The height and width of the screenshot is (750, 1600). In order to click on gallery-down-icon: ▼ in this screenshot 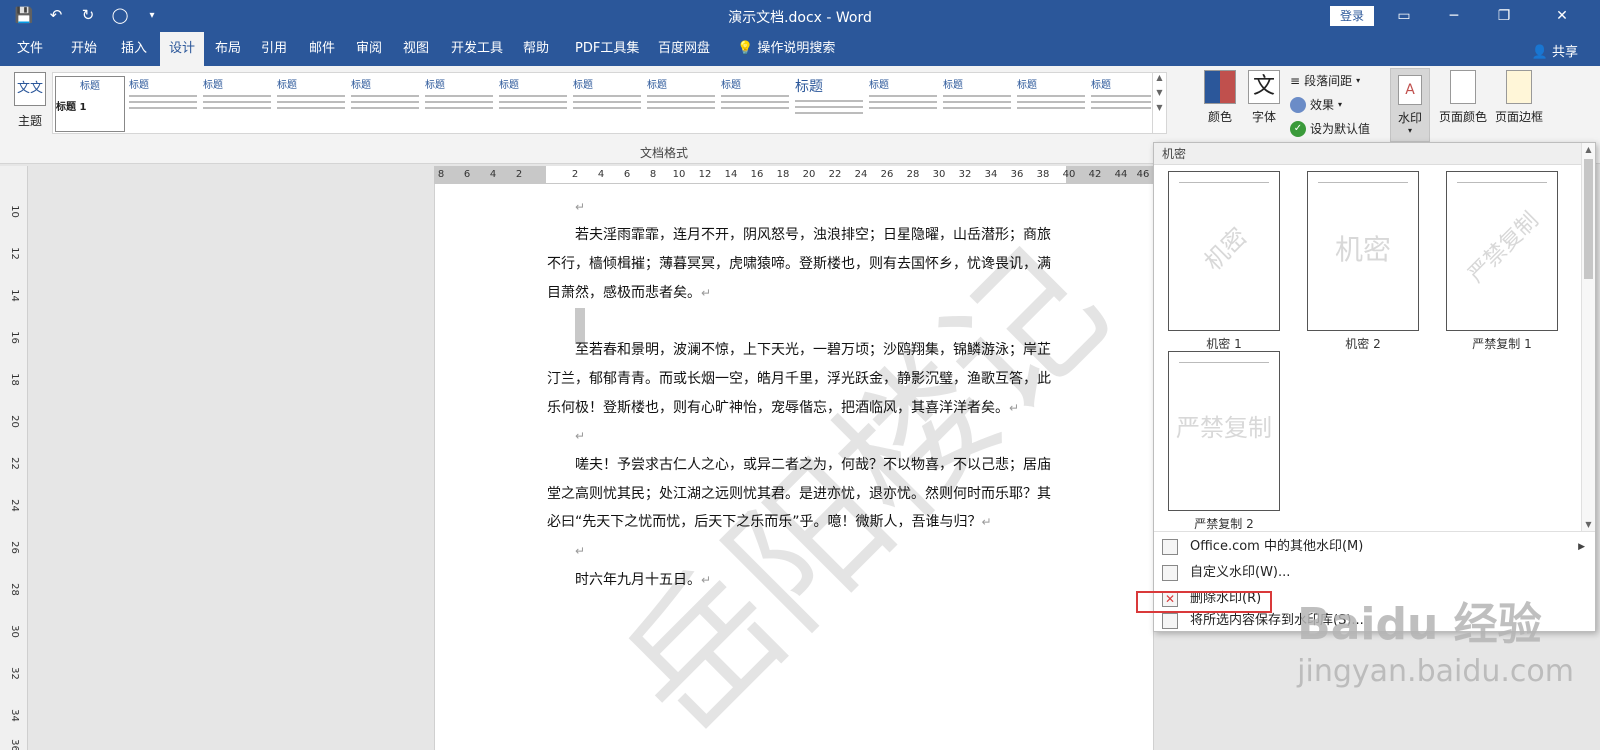, I will do `click(1159, 92)`.